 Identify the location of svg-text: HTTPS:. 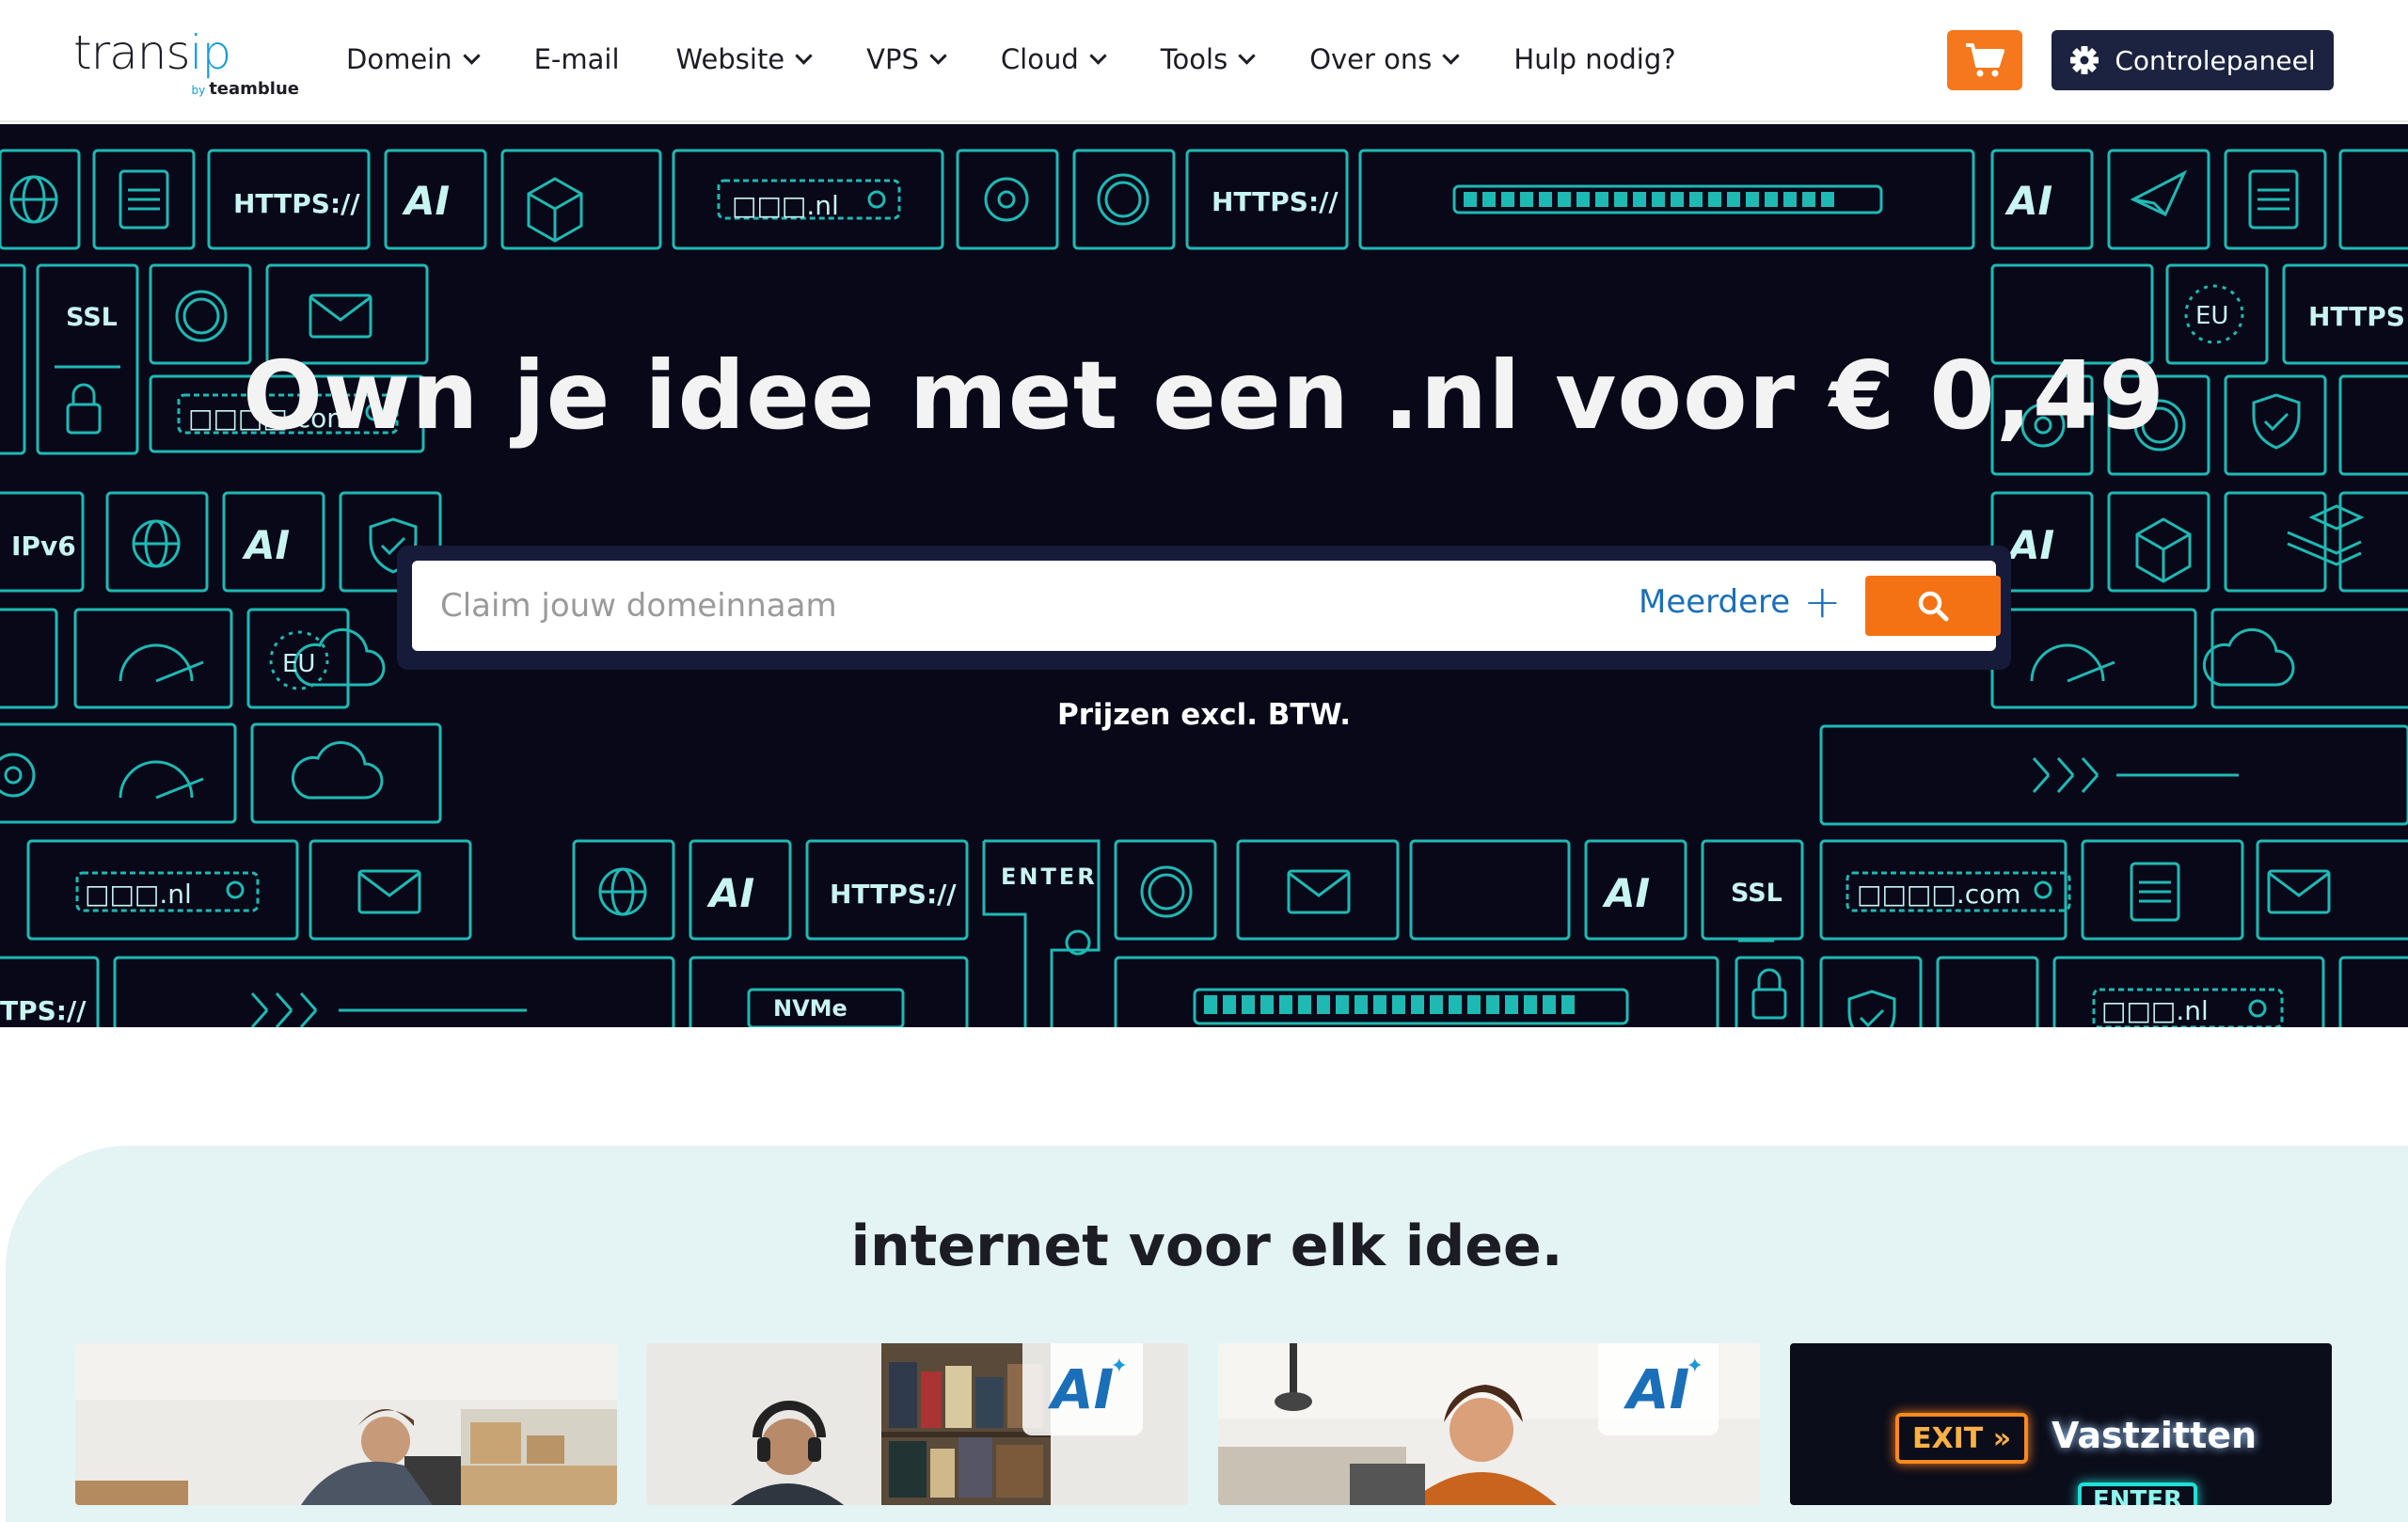
(2358, 317).